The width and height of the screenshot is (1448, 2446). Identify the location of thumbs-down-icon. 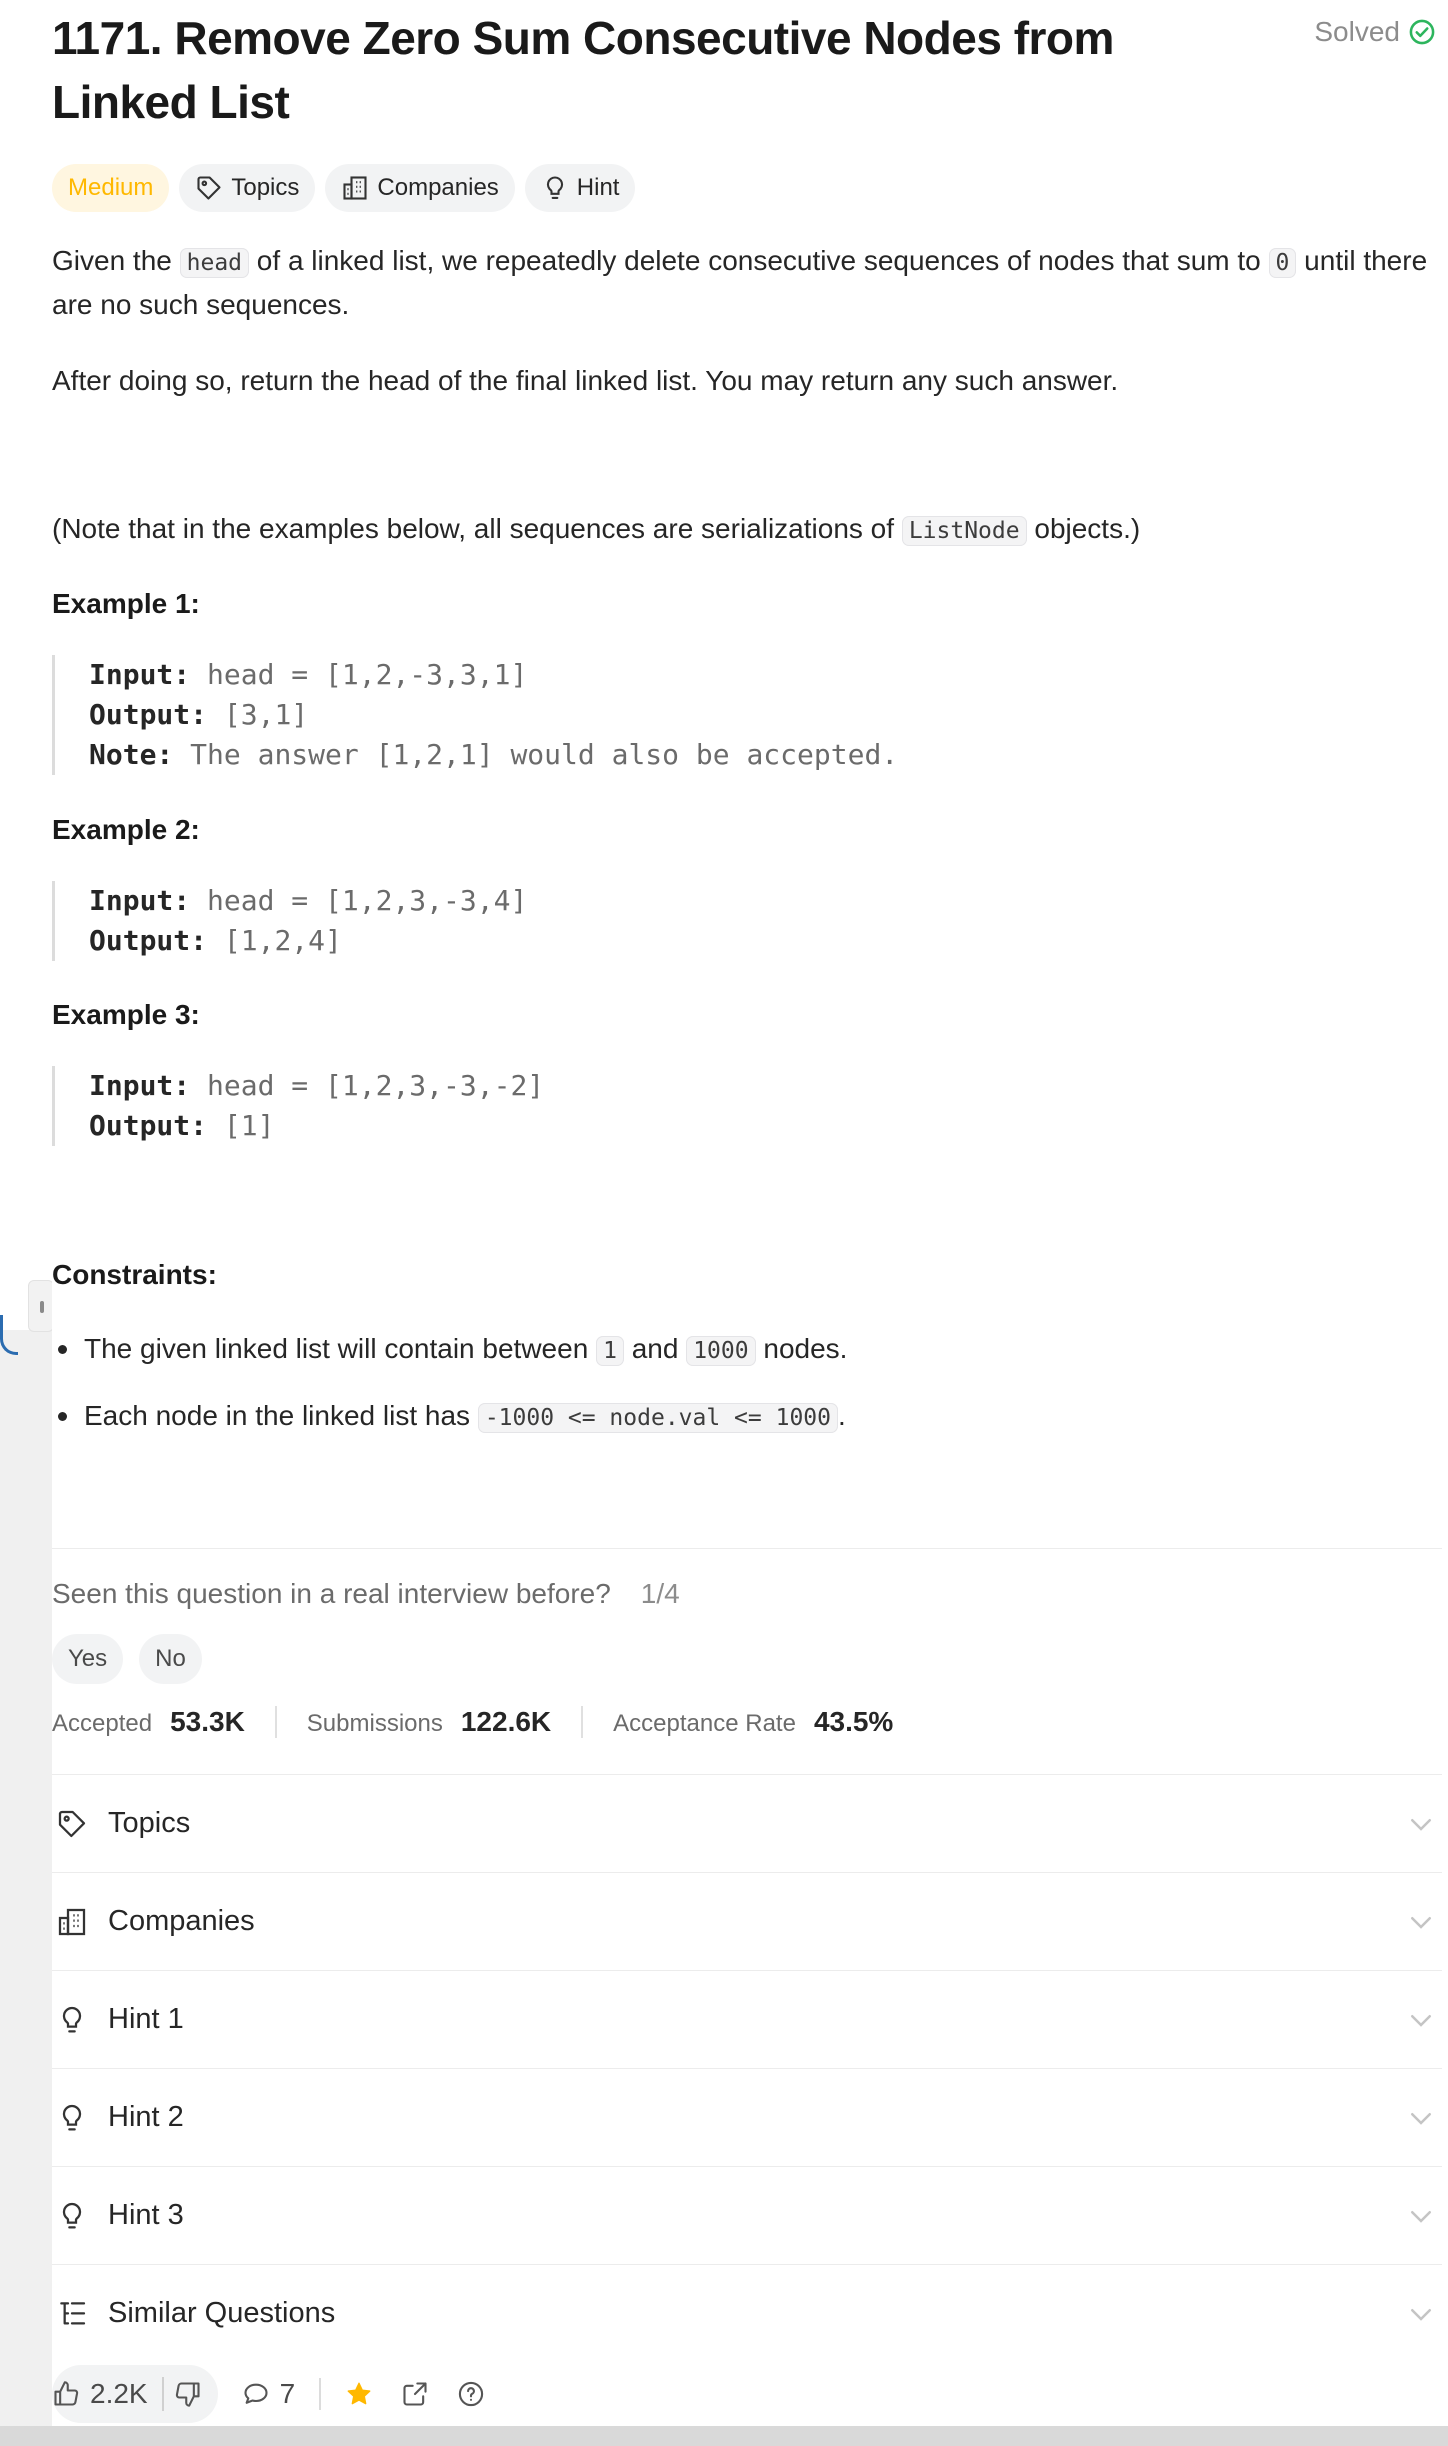
(187, 2394).